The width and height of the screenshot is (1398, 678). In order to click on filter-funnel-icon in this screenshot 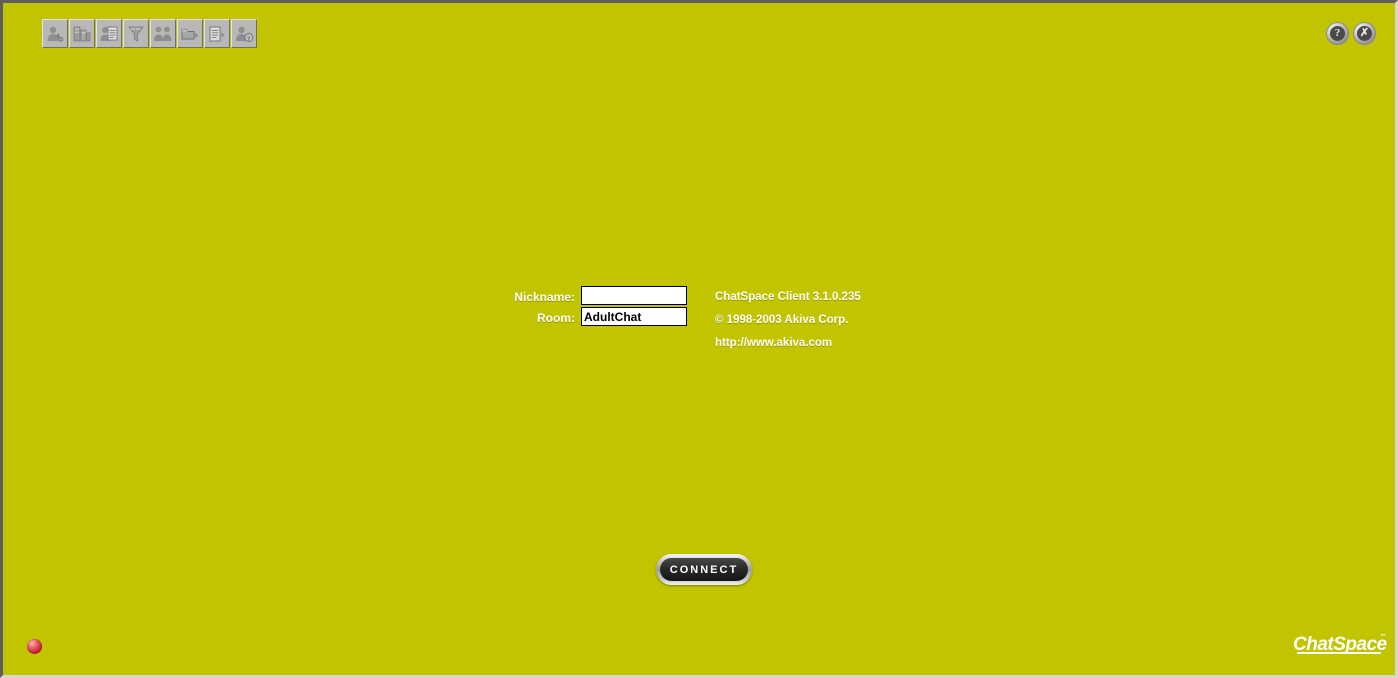, I will do `click(136, 33)`.